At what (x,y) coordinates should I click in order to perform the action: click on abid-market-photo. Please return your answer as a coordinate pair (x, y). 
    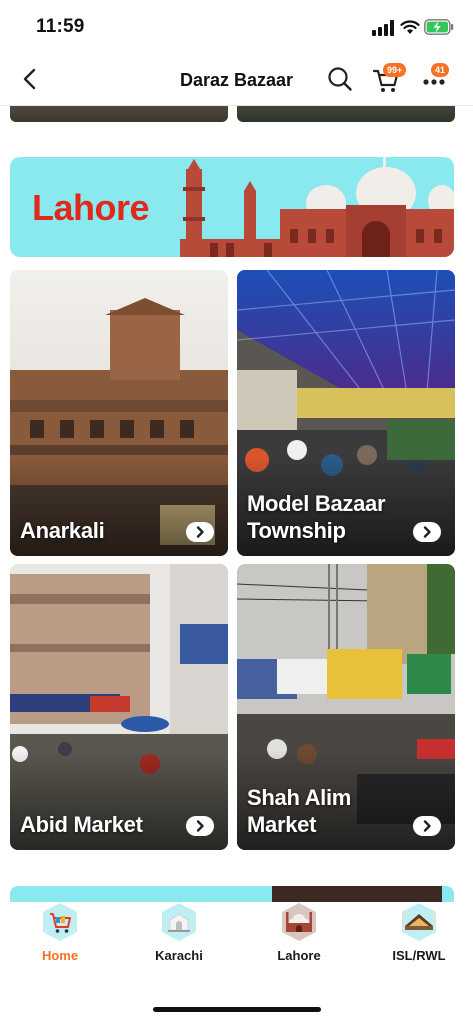
    Looking at the image, I should click on (119, 707).